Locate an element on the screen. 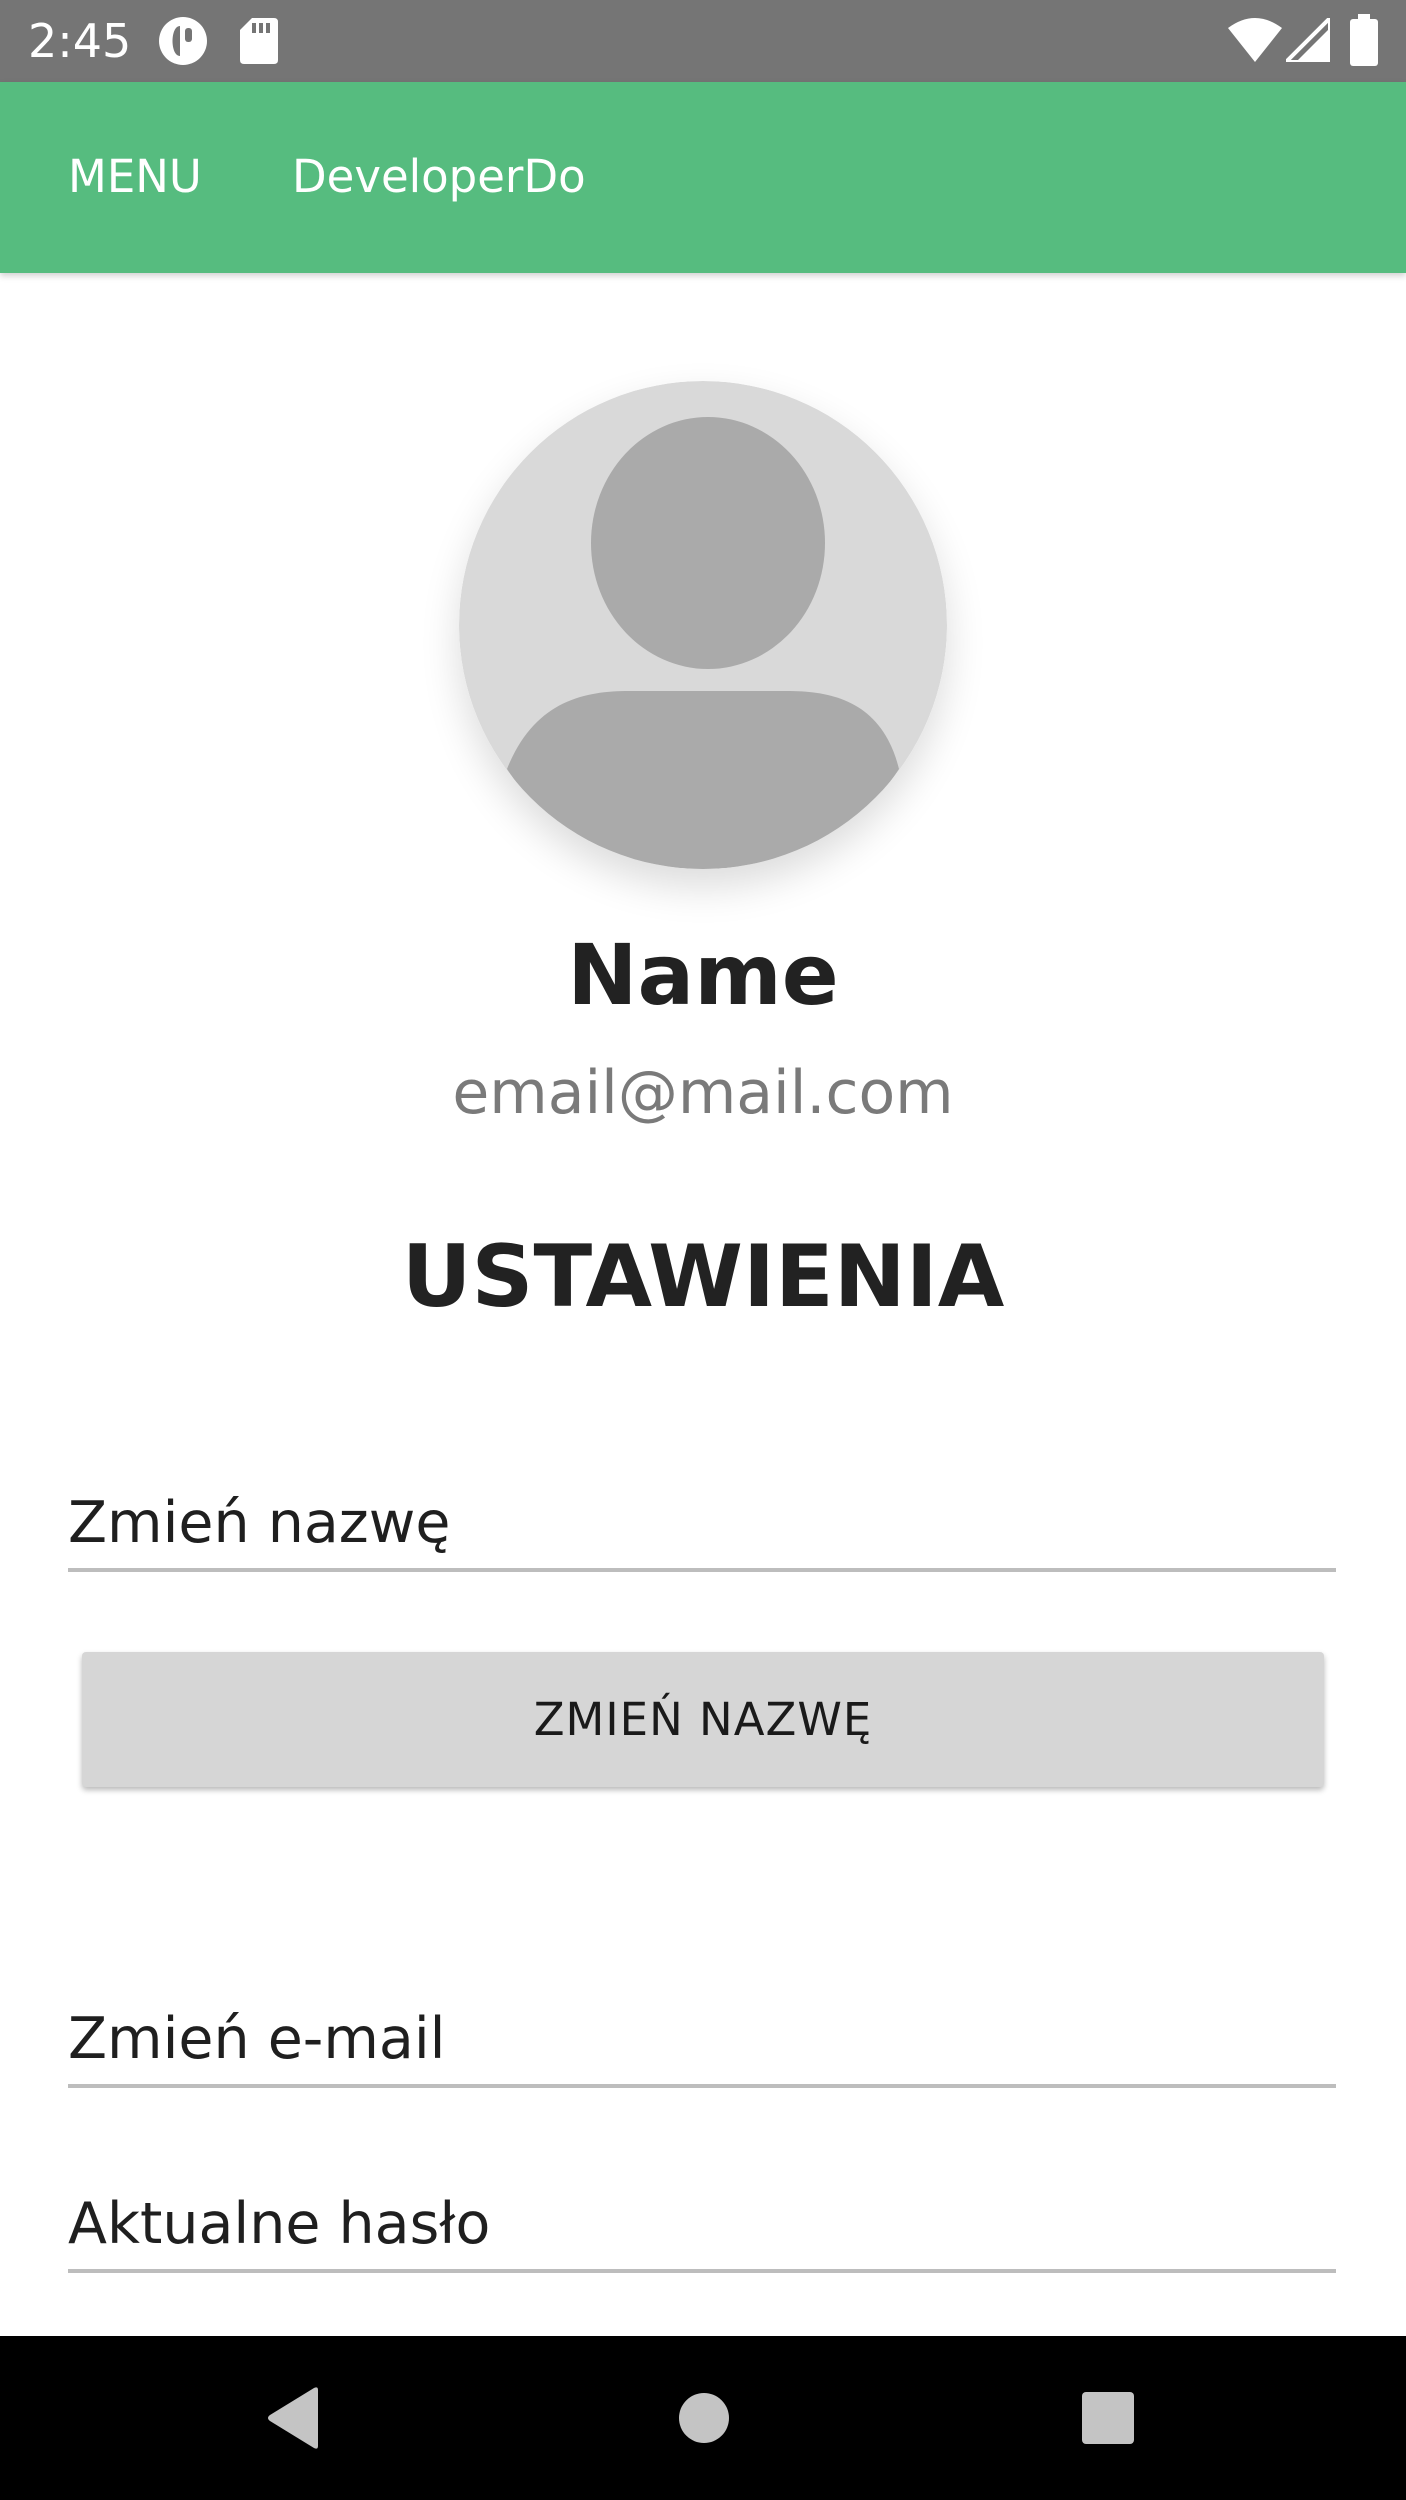  menu-button: MENU is located at coordinates (135, 177).